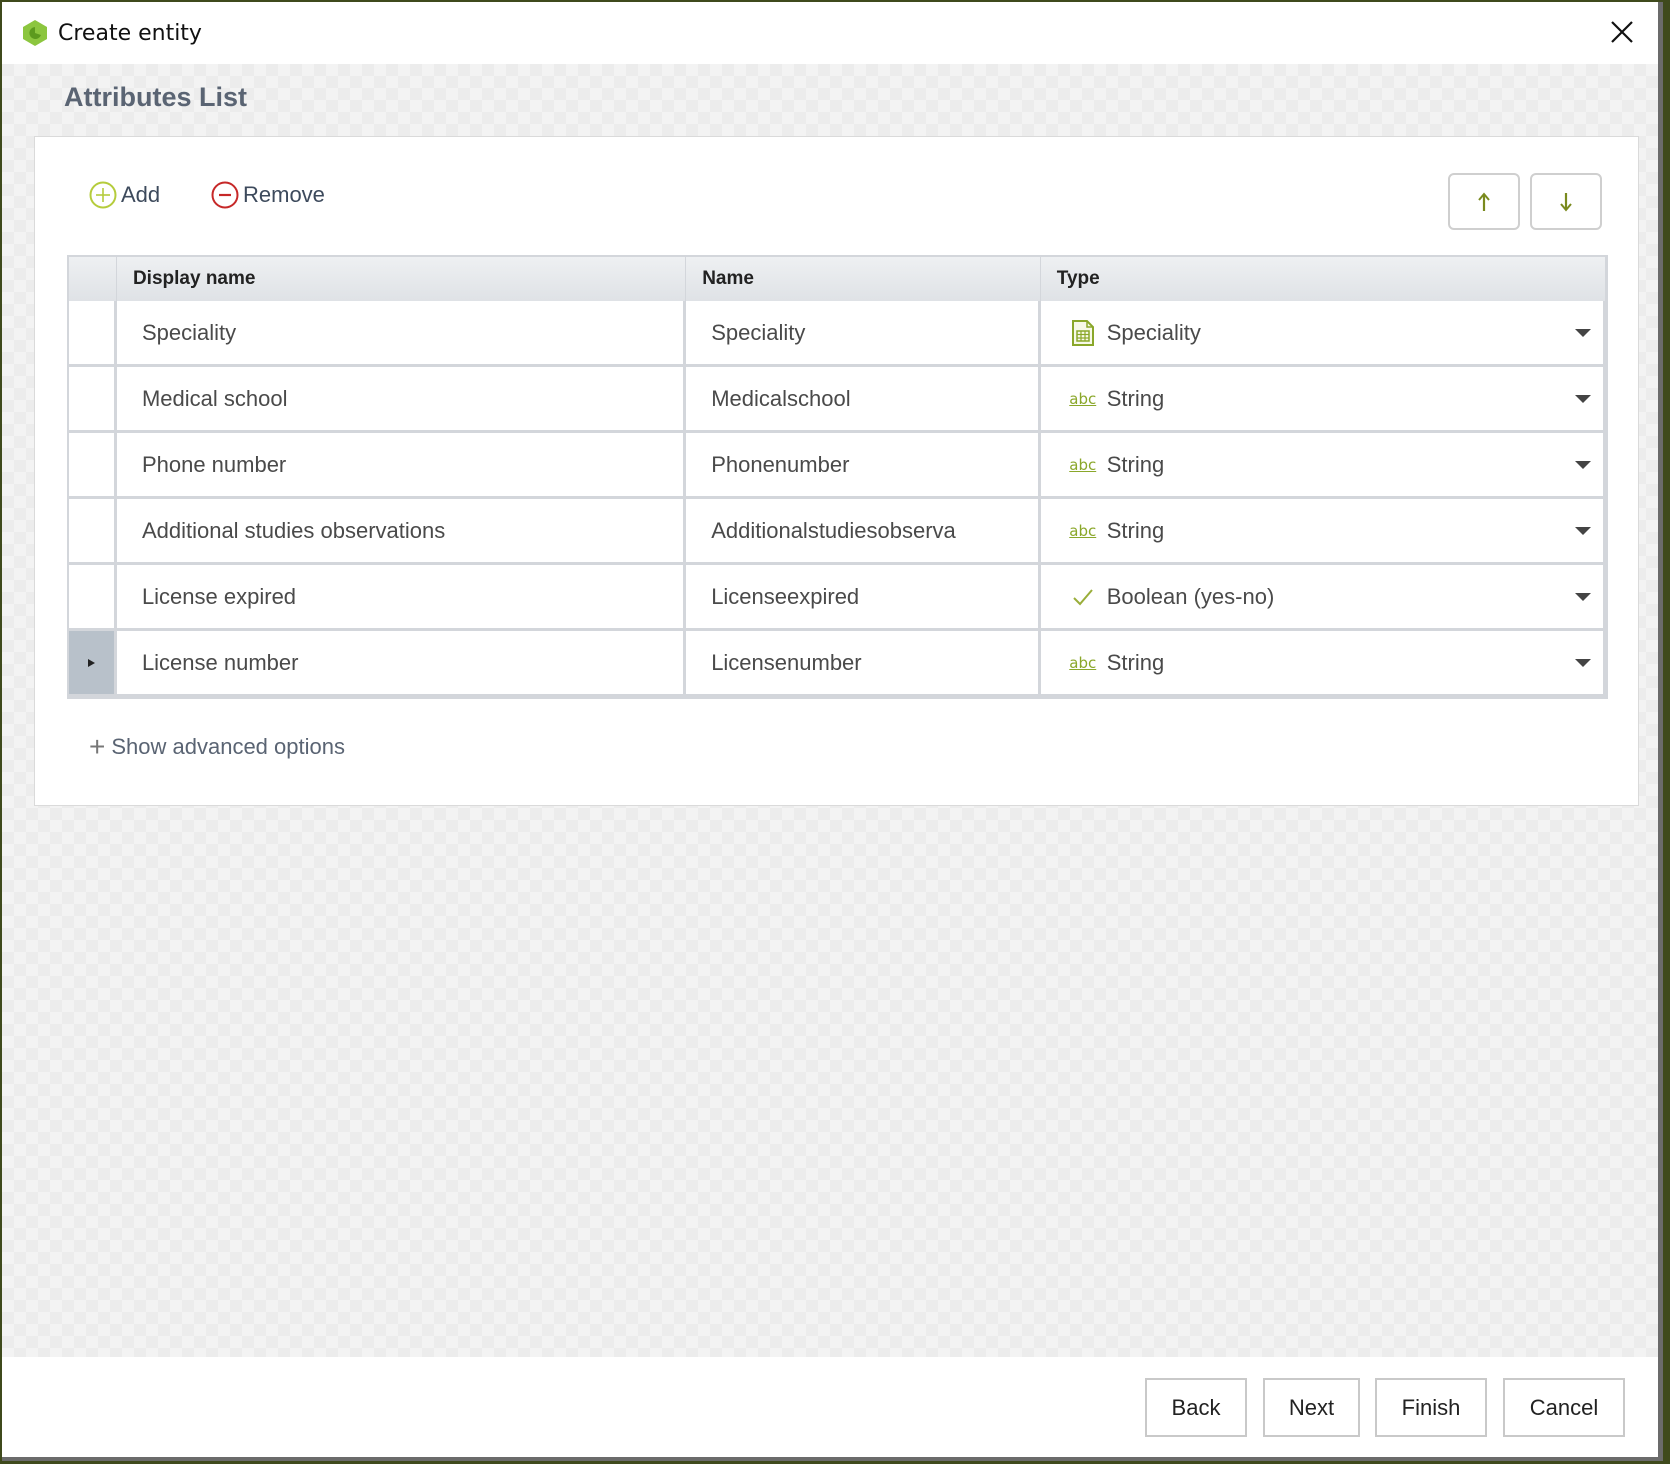 This screenshot has height=1464, width=1670. Describe the element at coordinates (863, 400) in the screenshot. I see `name-cell: Medicalschool` at that location.